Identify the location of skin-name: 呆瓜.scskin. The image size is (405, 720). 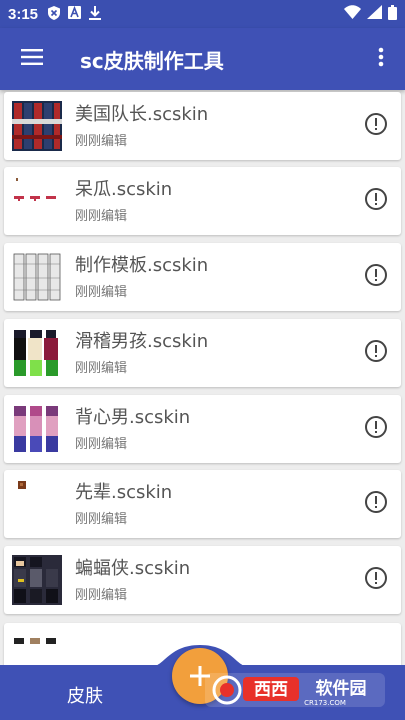
(124, 189).